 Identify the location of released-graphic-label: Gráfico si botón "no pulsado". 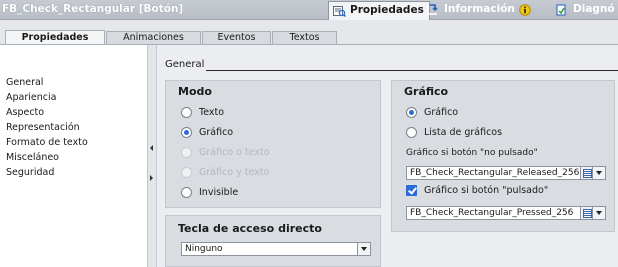
(472, 153).